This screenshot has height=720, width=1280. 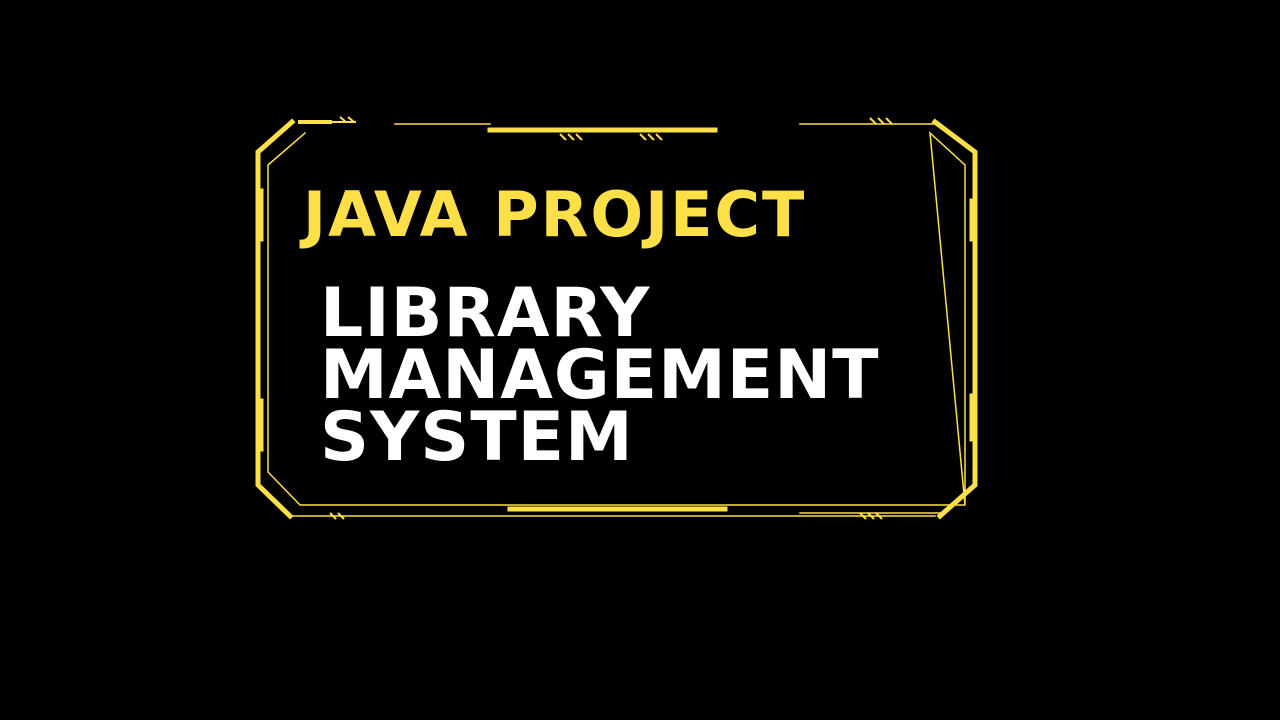 I want to click on project-heading: JAVA PROJECT, so click(x=555, y=214).